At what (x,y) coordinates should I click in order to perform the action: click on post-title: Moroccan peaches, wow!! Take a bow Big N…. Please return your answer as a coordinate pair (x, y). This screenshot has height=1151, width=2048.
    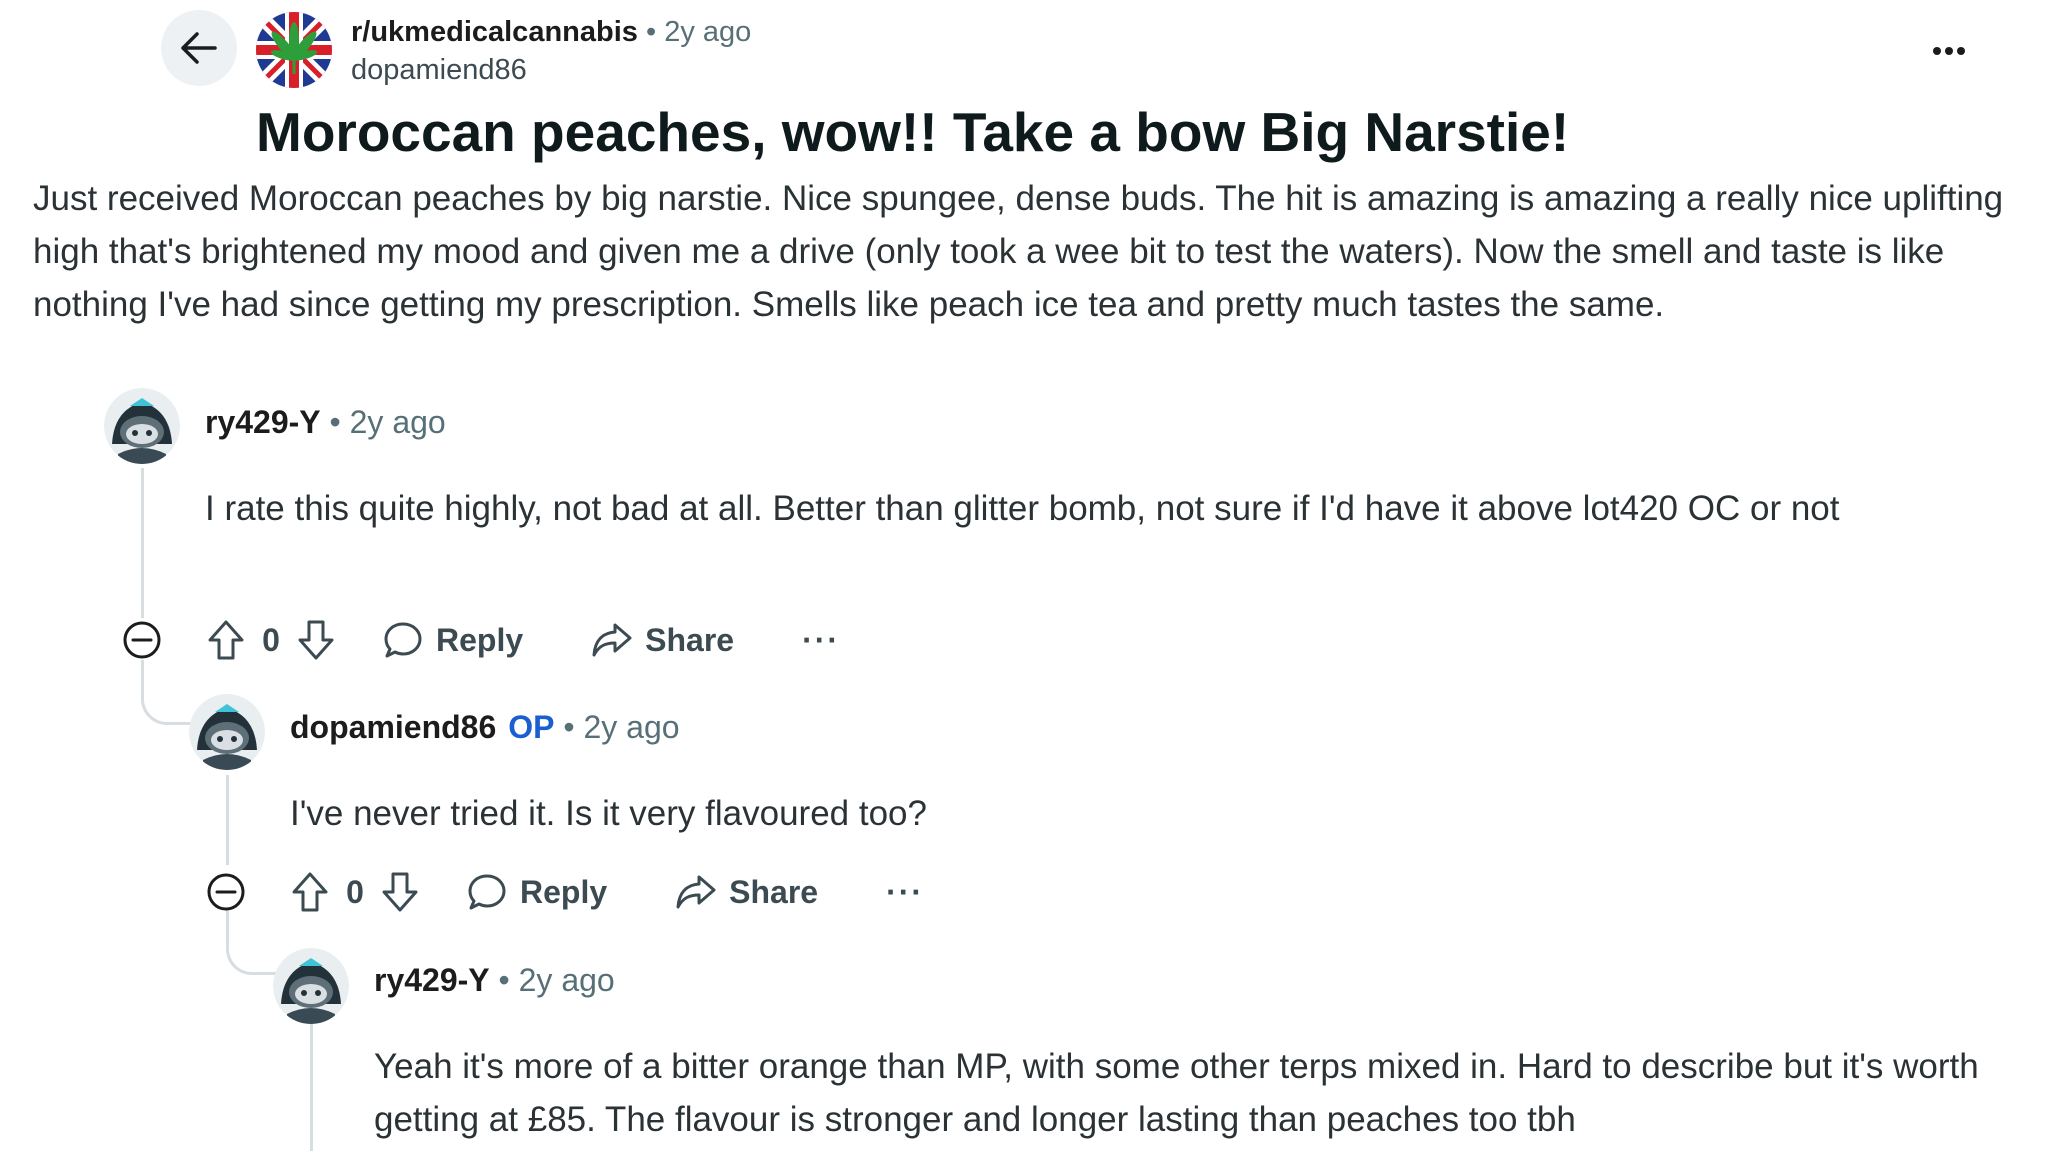
    Looking at the image, I should click on (913, 132).